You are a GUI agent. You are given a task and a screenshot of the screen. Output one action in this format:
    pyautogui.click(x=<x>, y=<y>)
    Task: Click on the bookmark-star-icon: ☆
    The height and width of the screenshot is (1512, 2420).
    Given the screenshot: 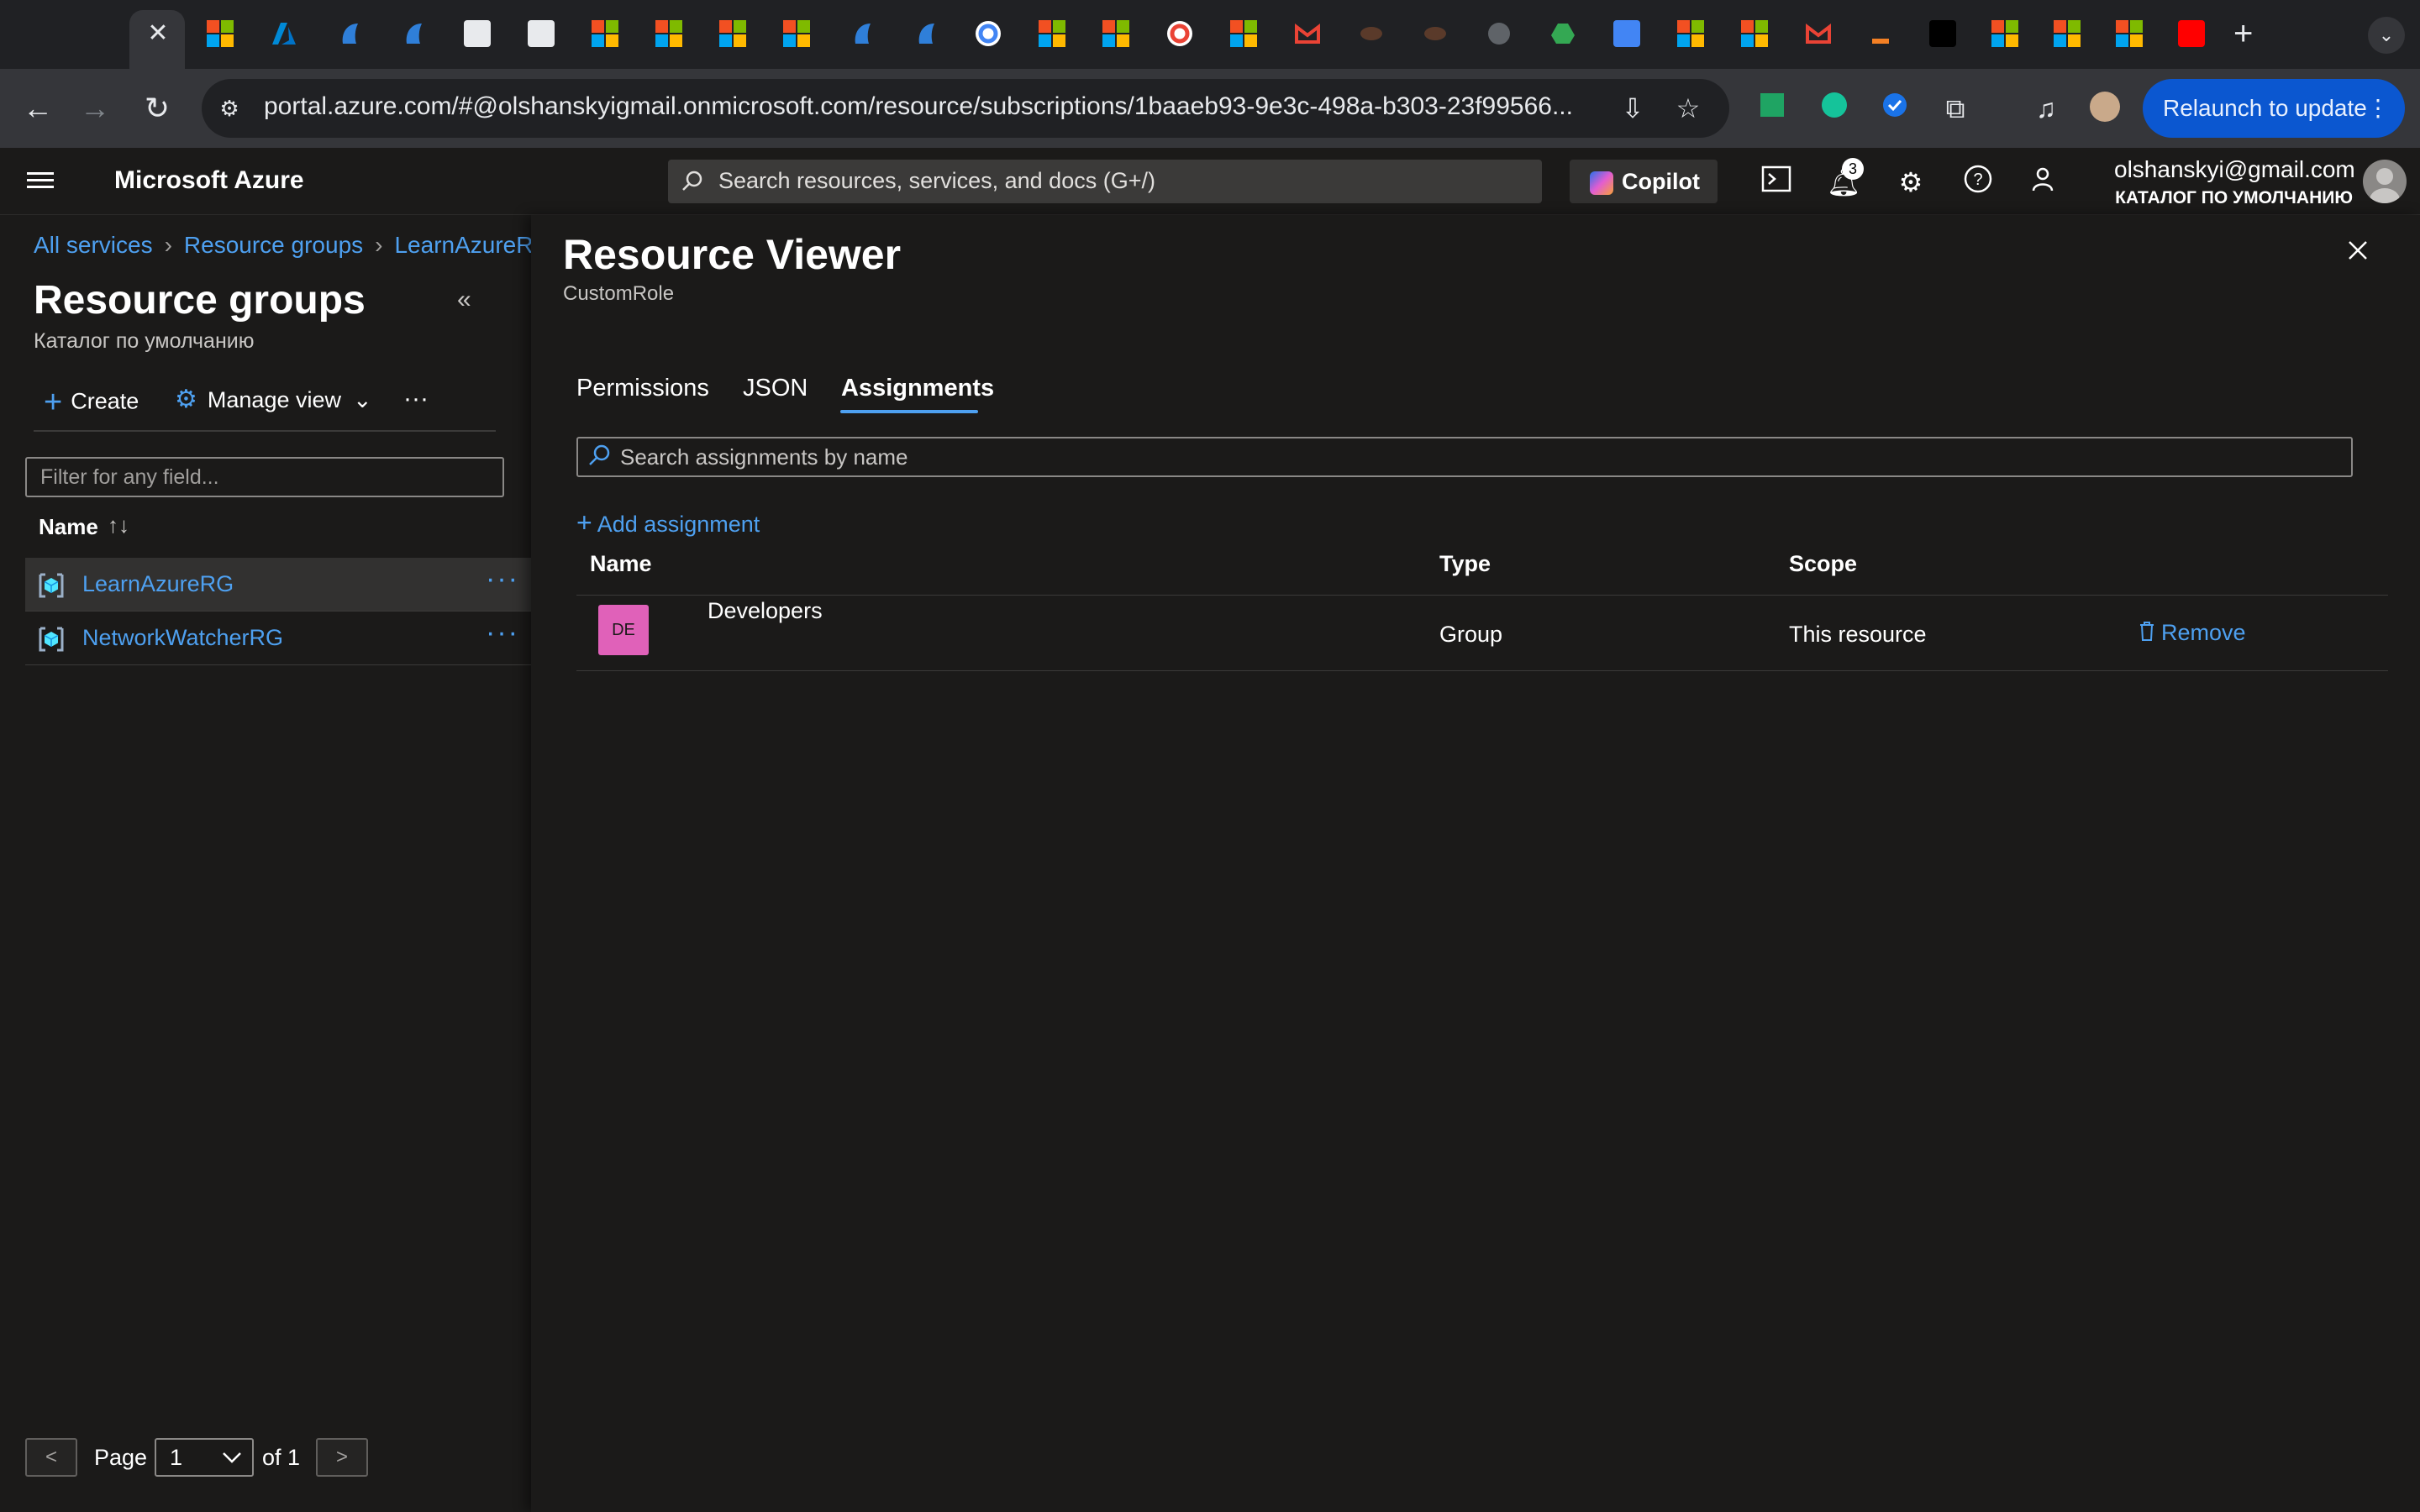 What is the action you would take?
    pyautogui.click(x=1688, y=108)
    